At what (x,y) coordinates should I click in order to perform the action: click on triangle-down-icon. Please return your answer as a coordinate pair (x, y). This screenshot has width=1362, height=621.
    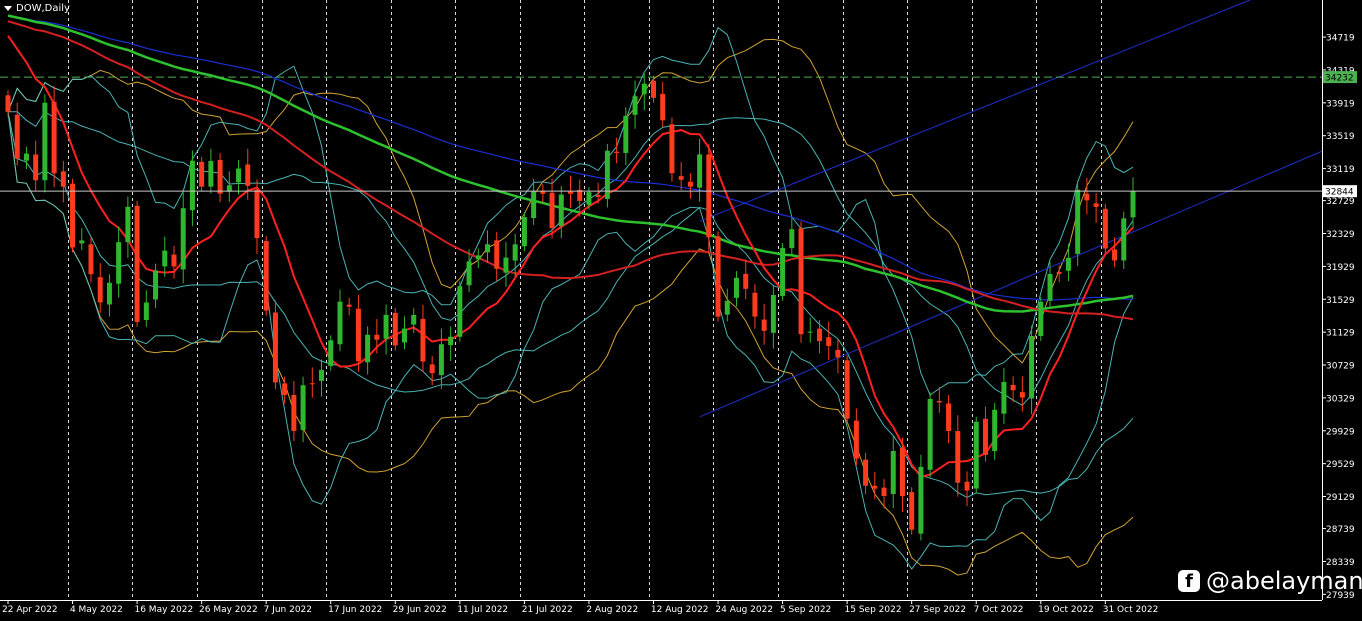
    Looking at the image, I should click on (8, 8).